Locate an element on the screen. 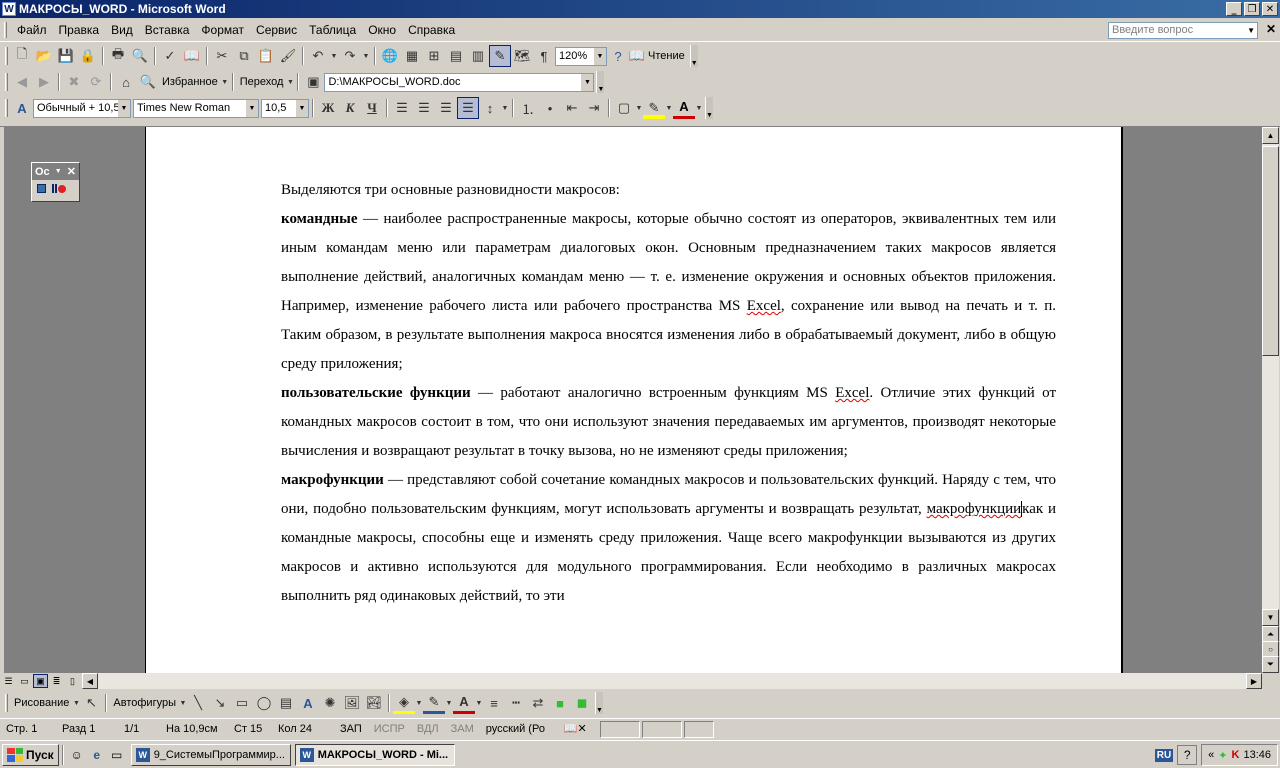  status-record: ЗАП is located at coordinates (351, 729).